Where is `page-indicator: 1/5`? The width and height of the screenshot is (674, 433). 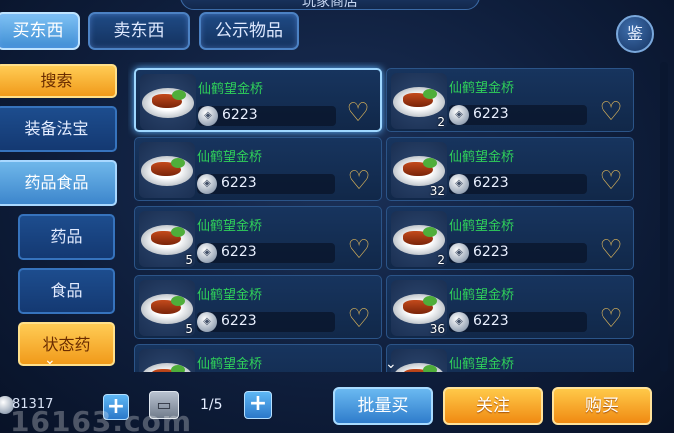
page-indicator: 1/5 is located at coordinates (211, 405).